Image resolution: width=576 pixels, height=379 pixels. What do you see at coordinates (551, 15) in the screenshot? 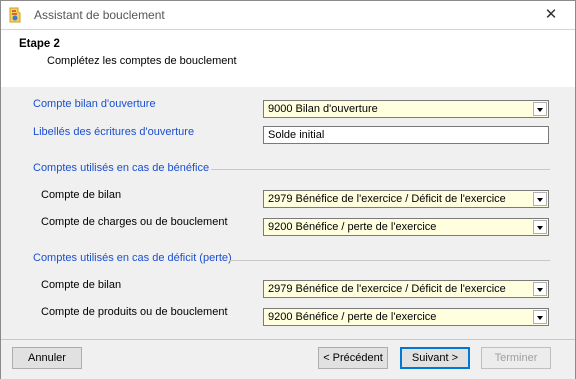
I see `close-icon: ✕` at bounding box center [551, 15].